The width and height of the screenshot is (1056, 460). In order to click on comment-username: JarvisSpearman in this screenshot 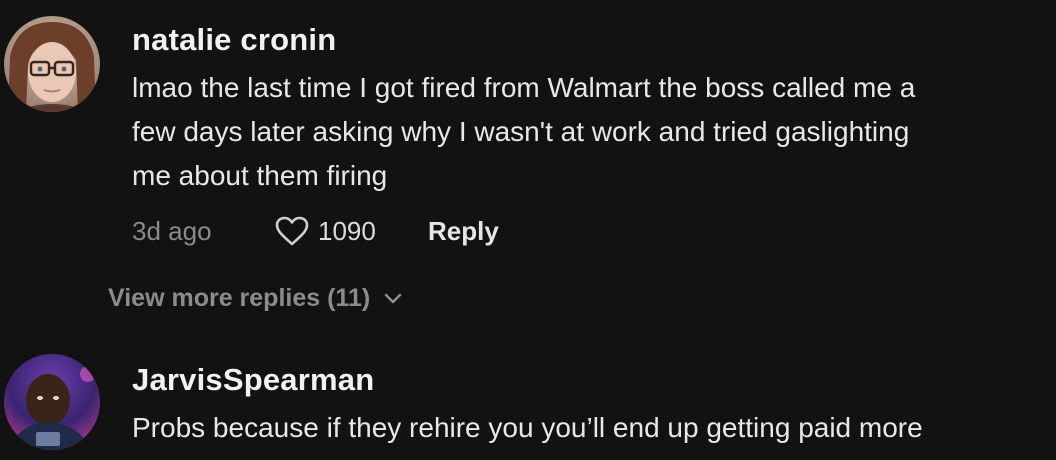, I will do `click(253, 379)`.